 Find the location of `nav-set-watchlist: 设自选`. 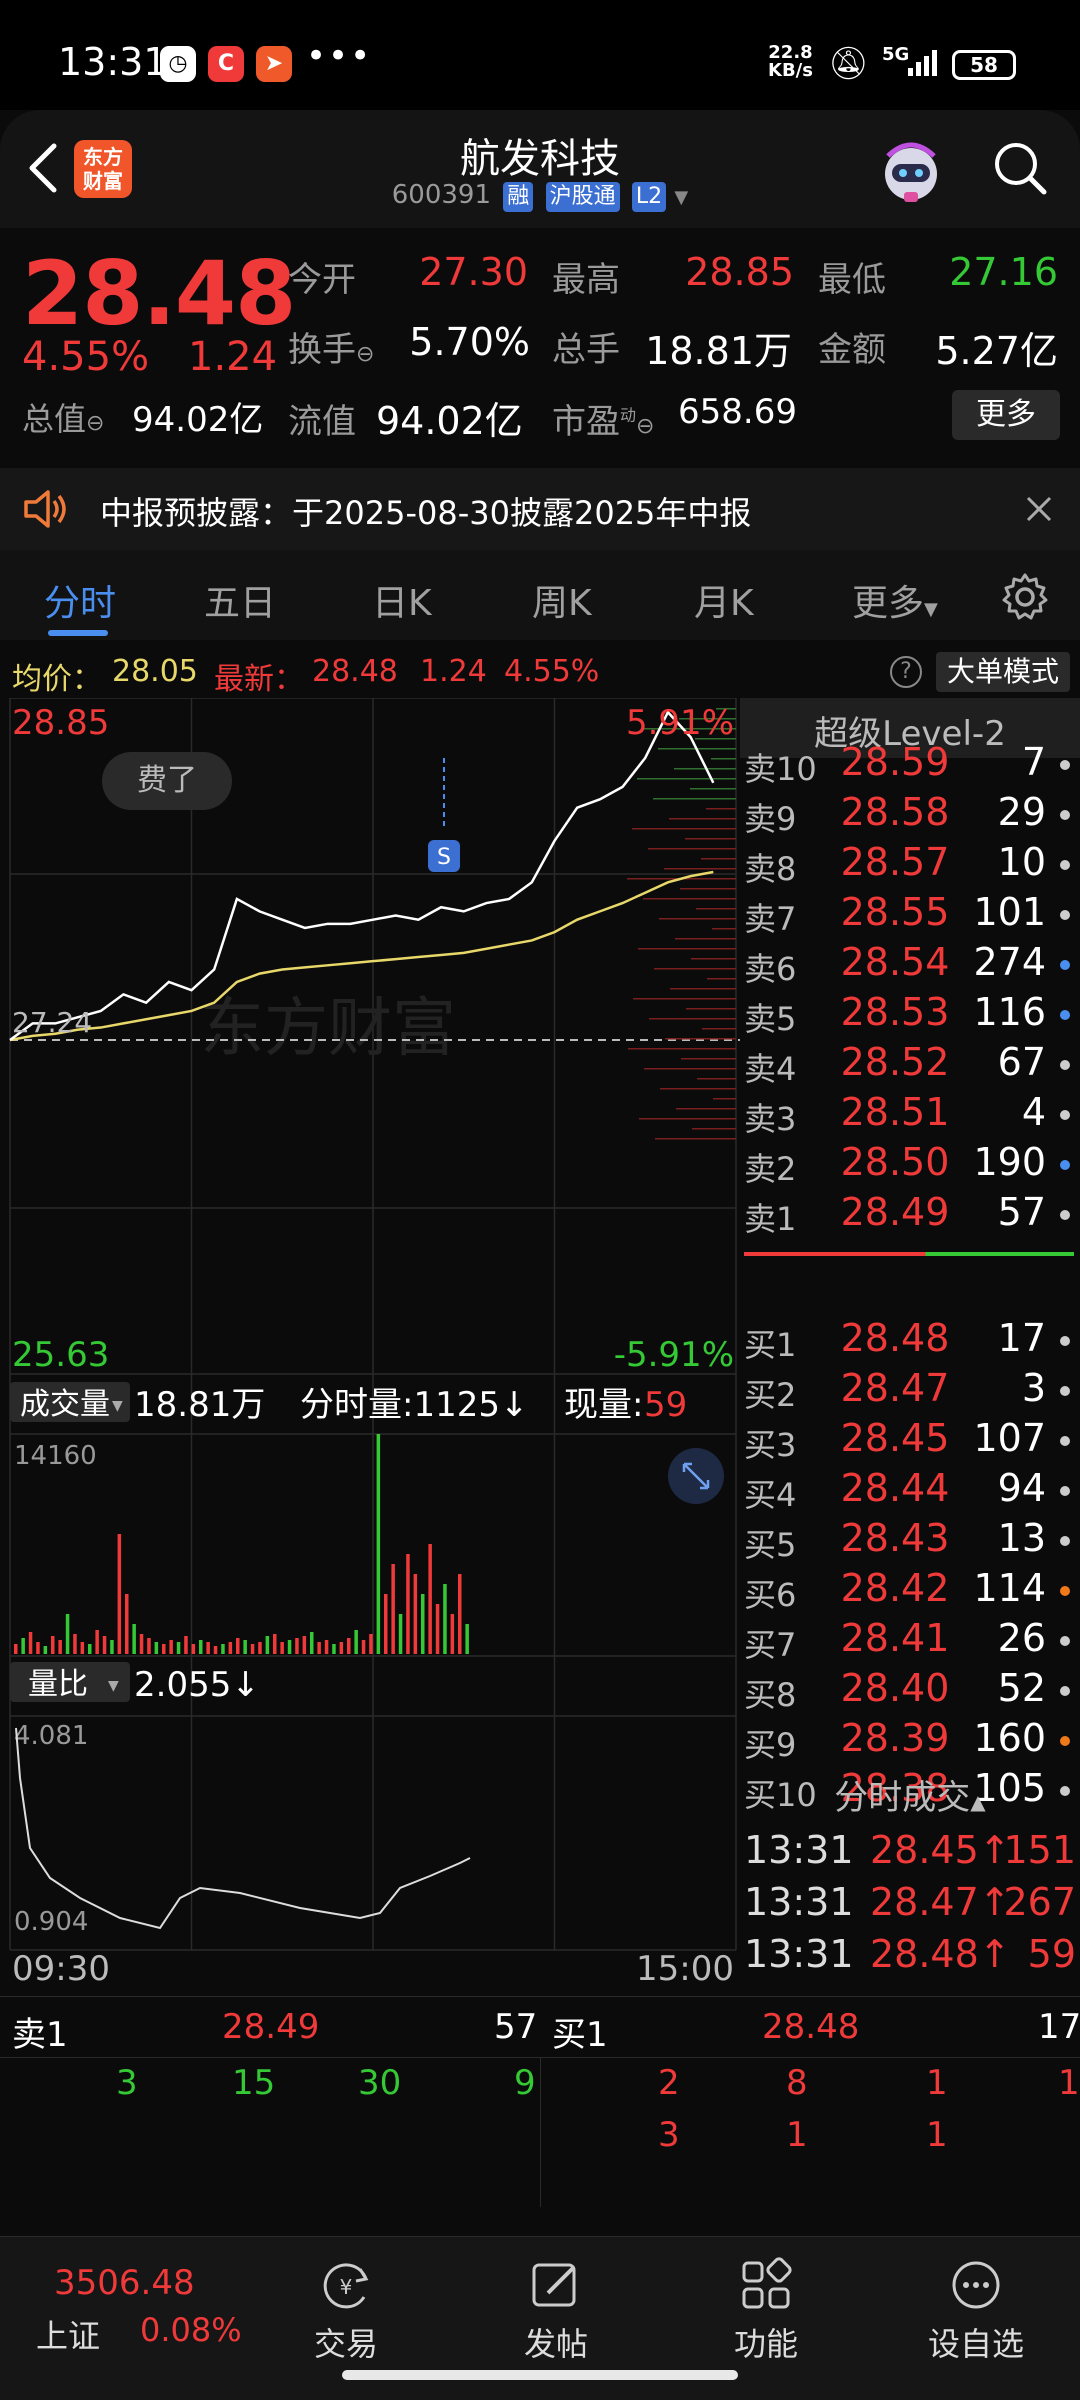

nav-set-watchlist: 设自选 is located at coordinates (976, 2311).